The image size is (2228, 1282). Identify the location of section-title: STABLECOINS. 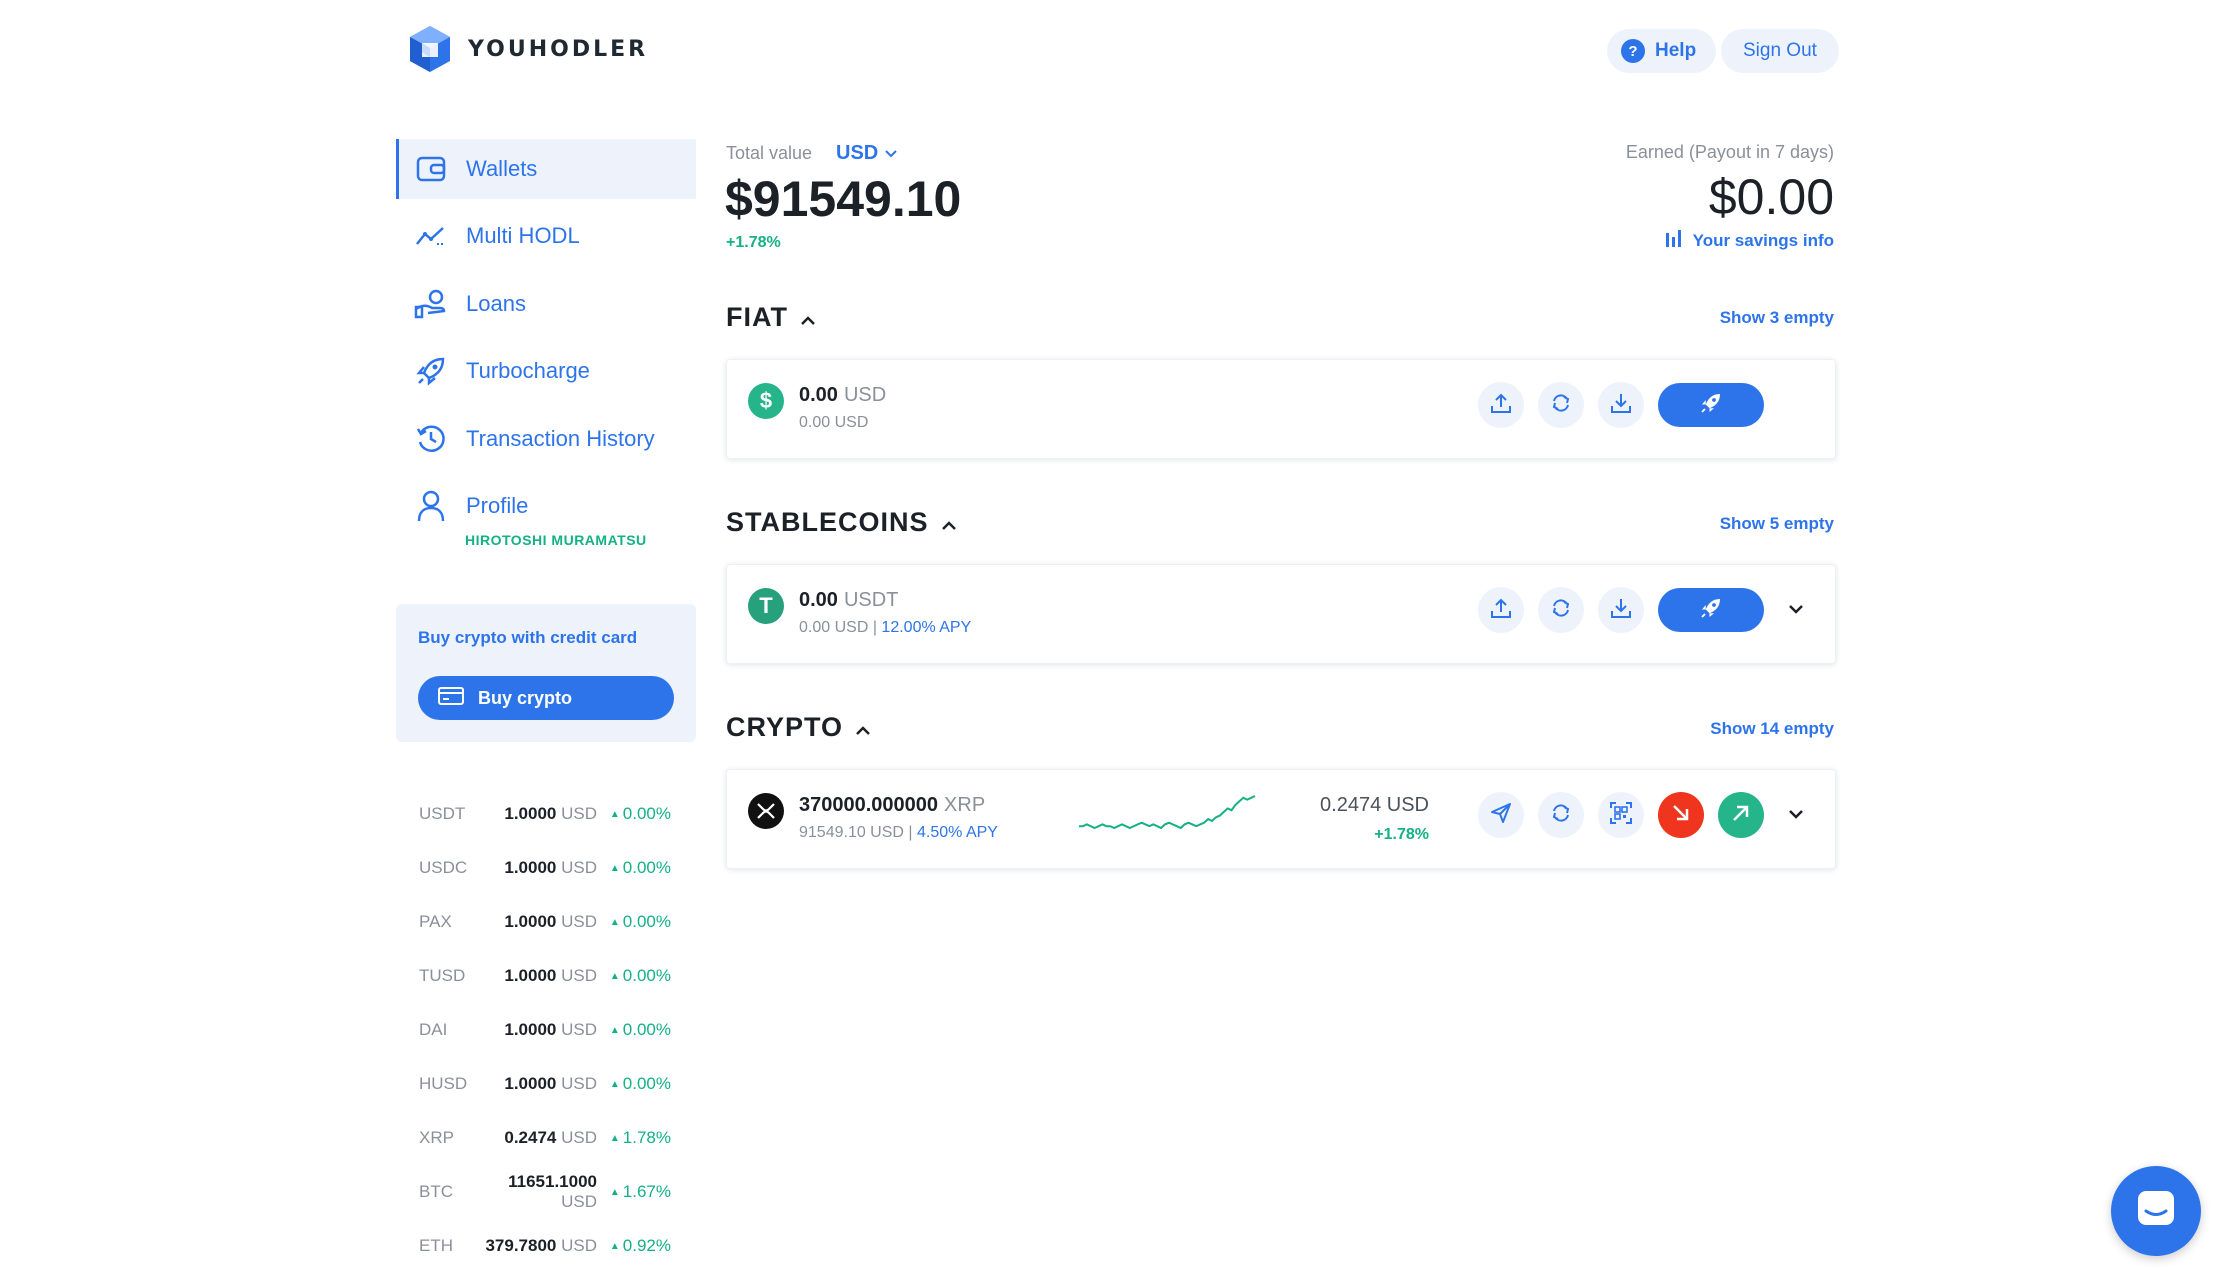
(827, 522).